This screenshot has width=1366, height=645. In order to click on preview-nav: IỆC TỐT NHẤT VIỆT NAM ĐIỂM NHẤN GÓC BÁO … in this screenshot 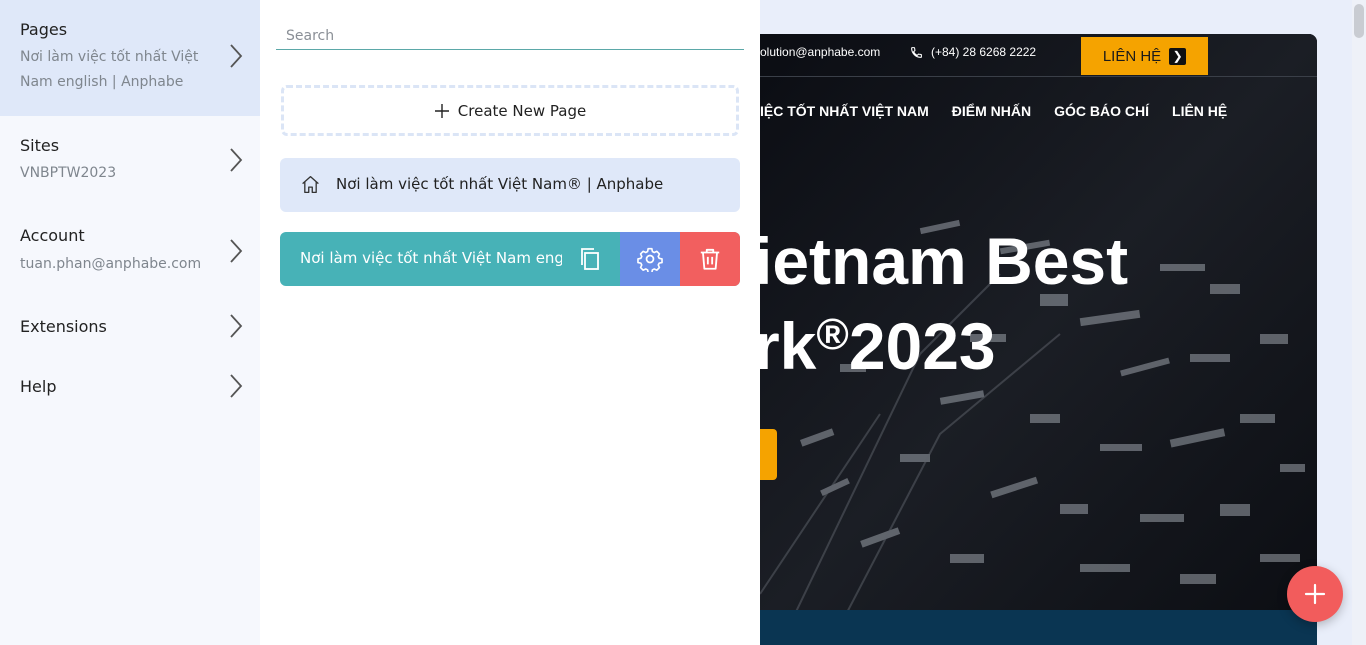, I will do `click(993, 111)`.